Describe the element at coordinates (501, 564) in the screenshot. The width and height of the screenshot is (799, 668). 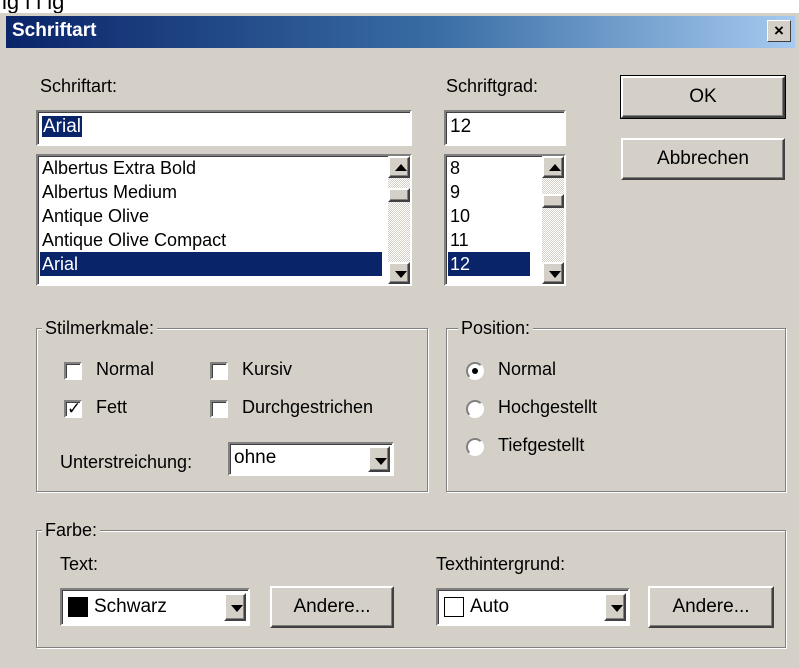
I see `background-color-label: Texthintergrund:` at that location.